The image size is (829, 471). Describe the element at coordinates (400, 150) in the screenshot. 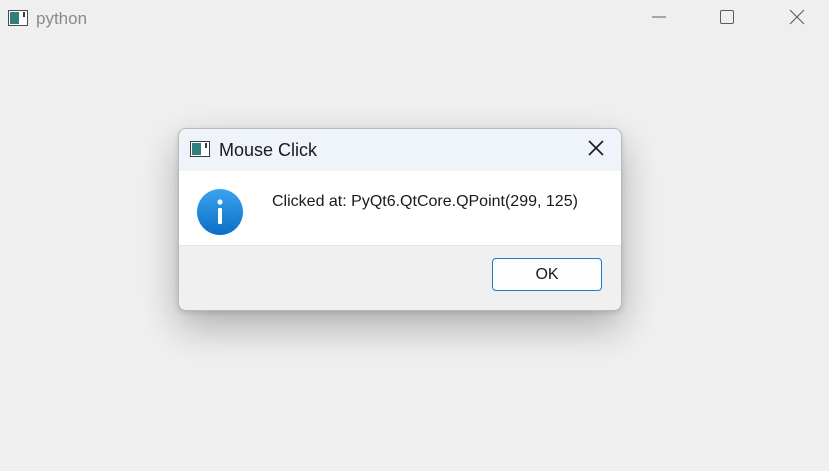

I see `dialog-titlebar: Mouse Click` at that location.